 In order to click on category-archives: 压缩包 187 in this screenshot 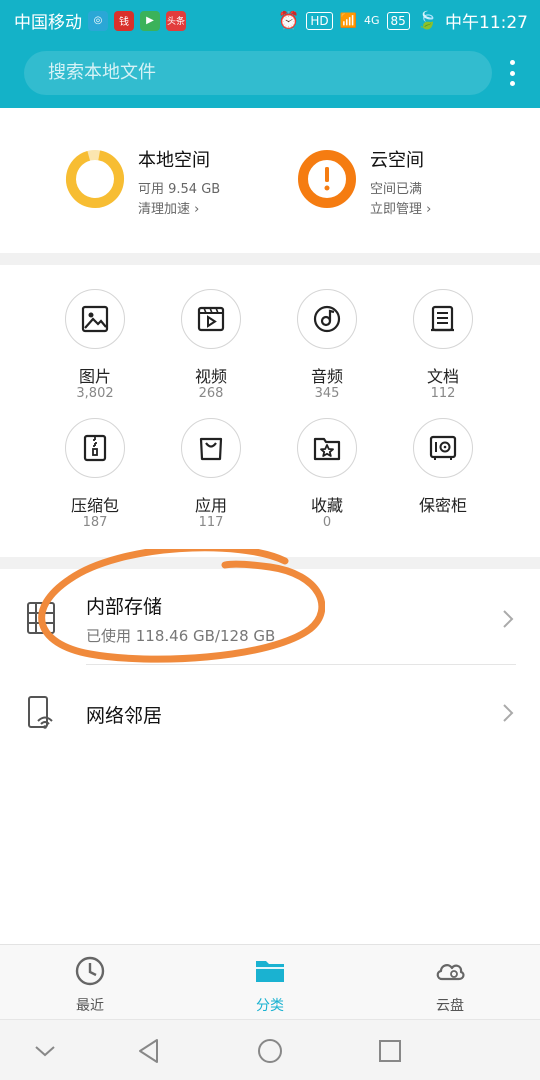, I will do `click(95, 462)`.